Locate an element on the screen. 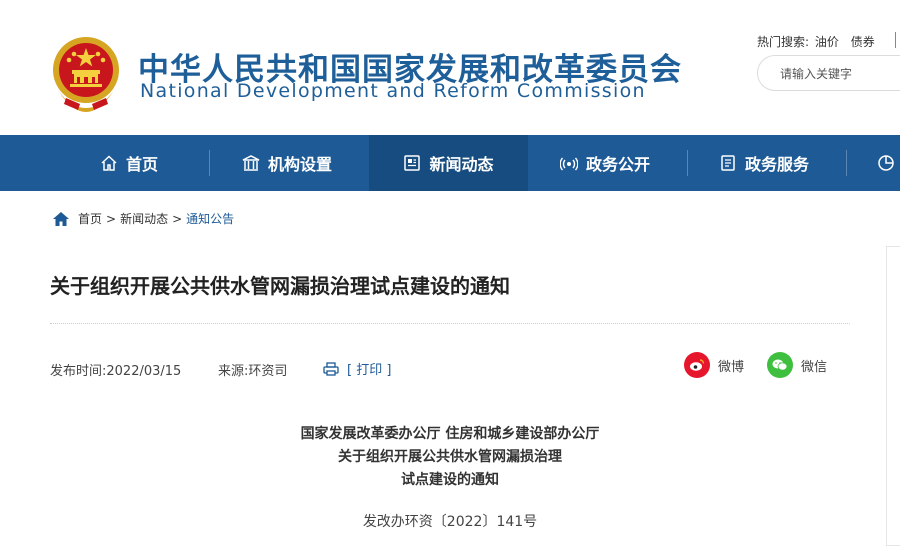 The image size is (900, 546). hot-search-divider is located at coordinates (895, 40).